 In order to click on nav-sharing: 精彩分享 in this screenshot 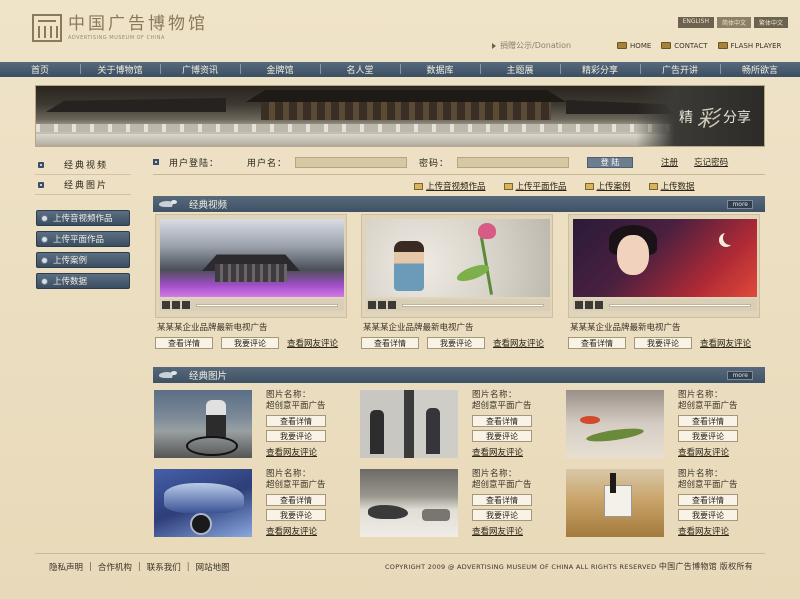, I will do `click(600, 69)`.